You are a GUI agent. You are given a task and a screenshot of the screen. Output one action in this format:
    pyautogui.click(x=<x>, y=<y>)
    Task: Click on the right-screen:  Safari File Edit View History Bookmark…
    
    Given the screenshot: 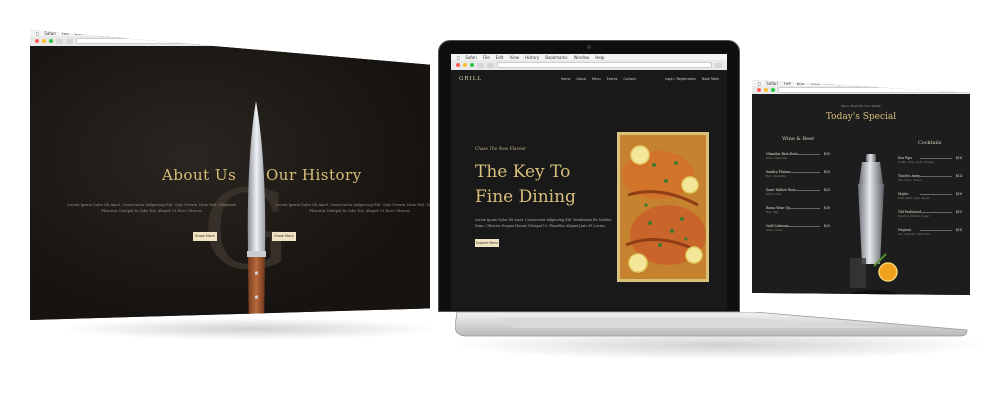 What is the action you would take?
    pyautogui.click(x=861, y=187)
    